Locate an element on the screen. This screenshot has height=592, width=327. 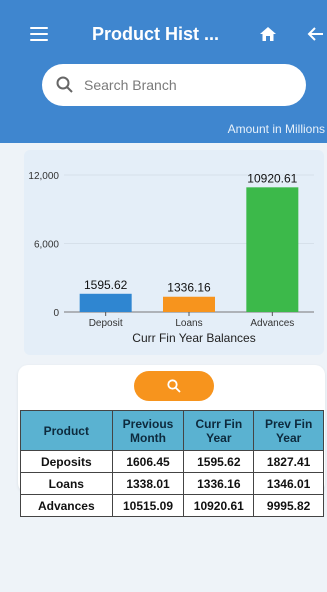
y-tick-label: 12,000 is located at coordinates (43, 176).